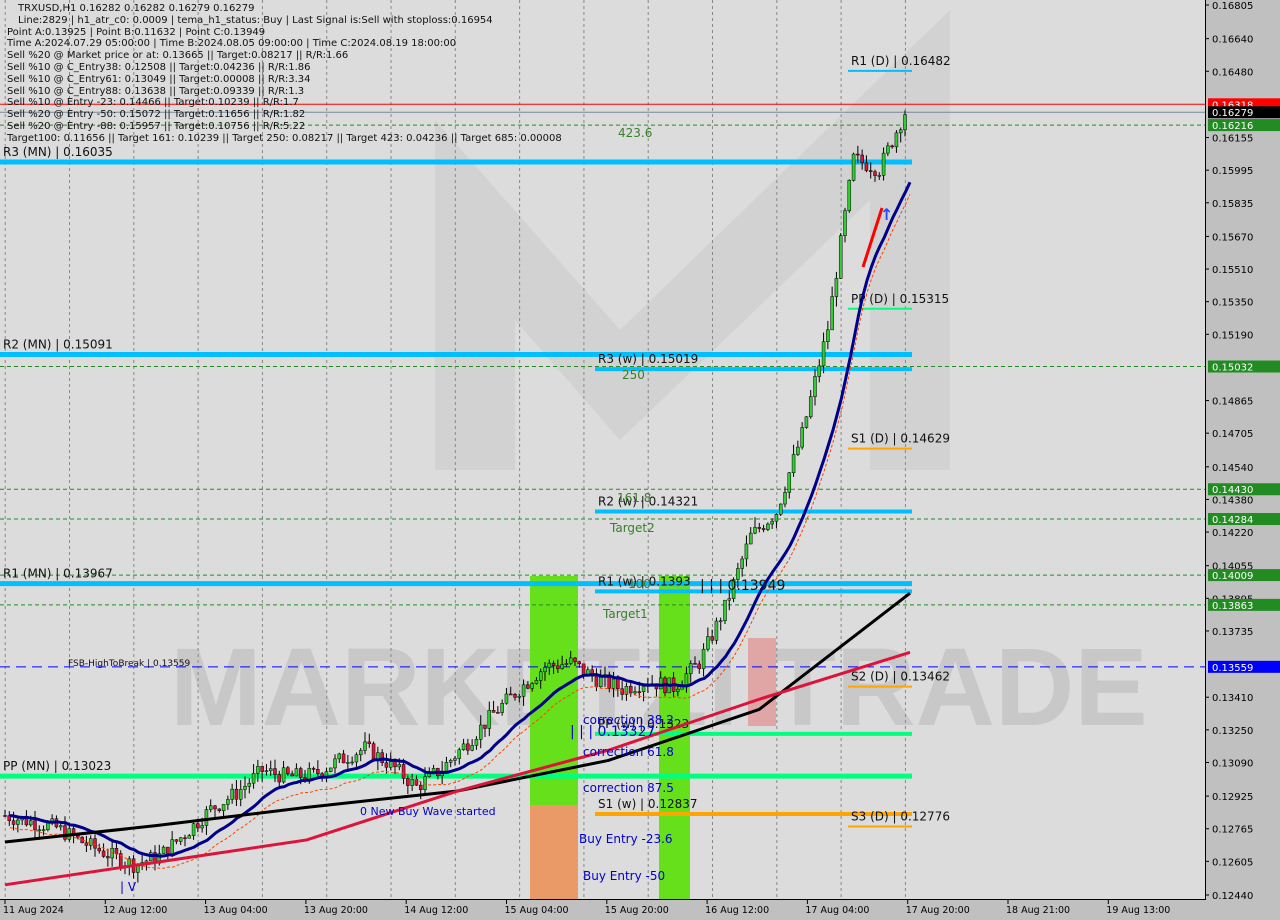 The width and height of the screenshot is (1280, 920). I want to click on axis-tick-label: 0.12440, so click(1232, 896).